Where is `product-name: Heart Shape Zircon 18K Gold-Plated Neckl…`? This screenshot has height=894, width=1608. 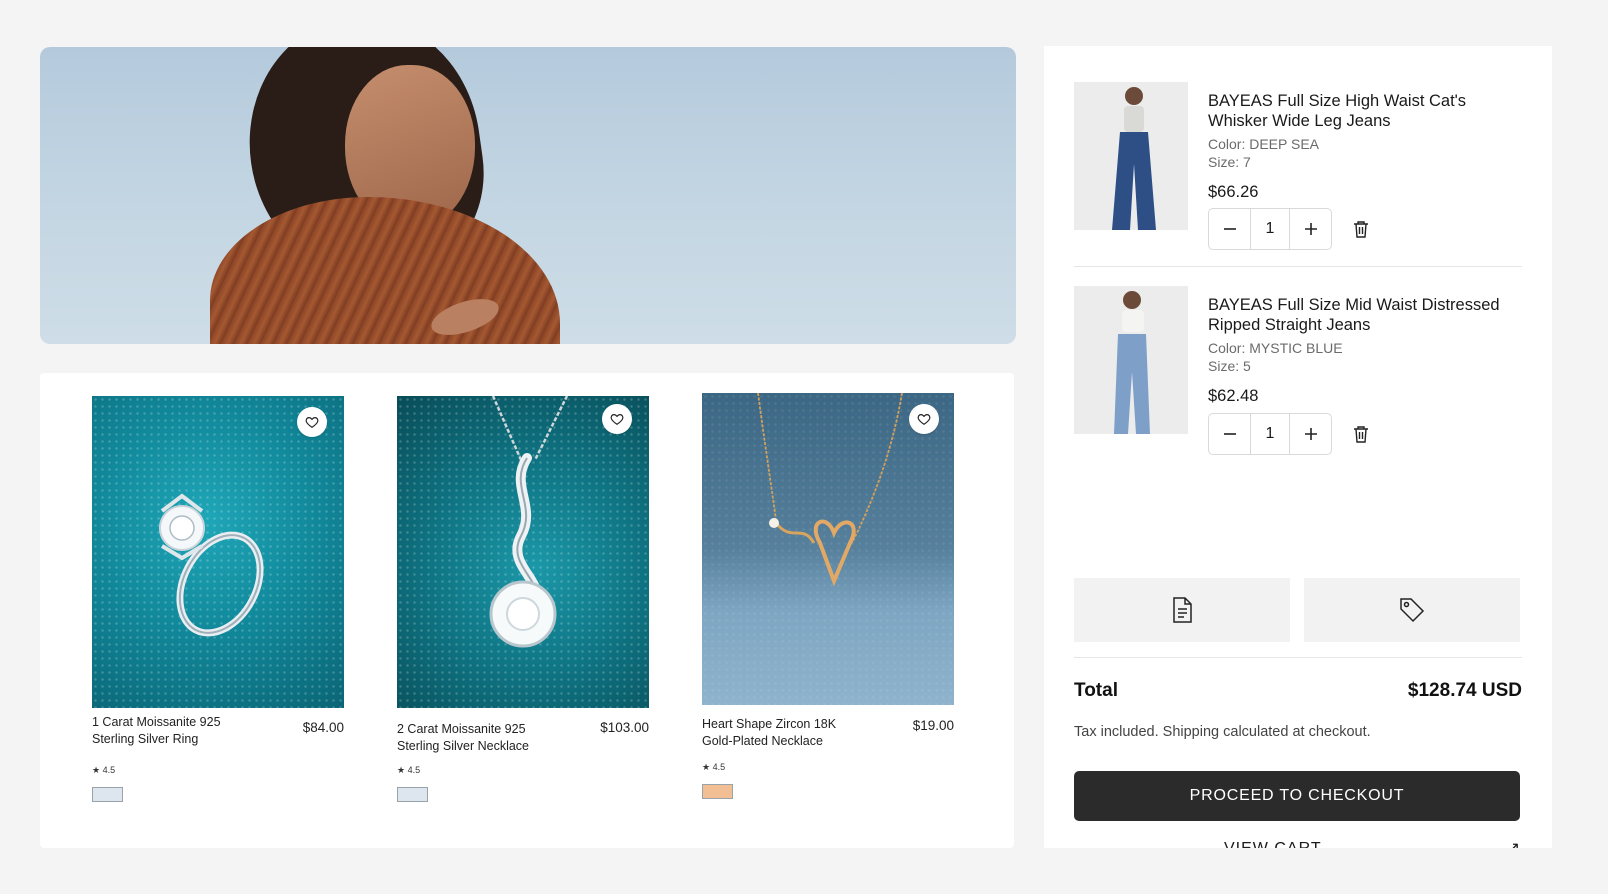
product-name: Heart Shape Zircon 18K Gold-Plated Neckl… is located at coordinates (777, 733).